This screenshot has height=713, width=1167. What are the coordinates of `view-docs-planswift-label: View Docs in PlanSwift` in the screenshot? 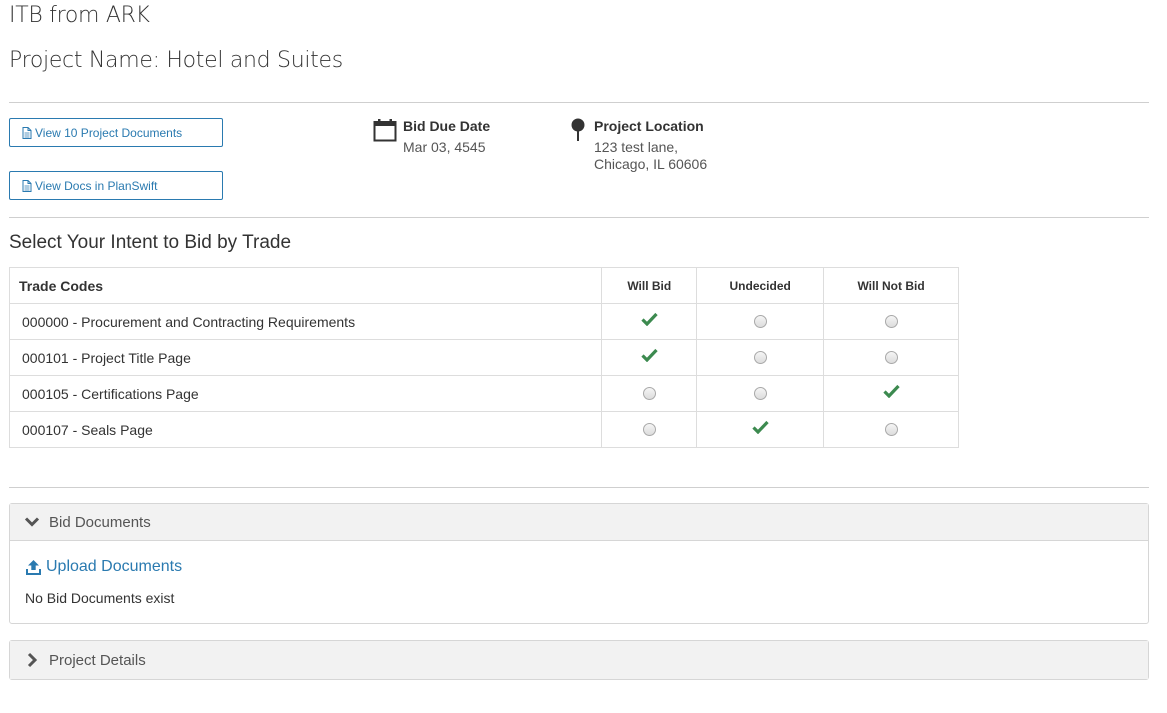 It's located at (96, 185).